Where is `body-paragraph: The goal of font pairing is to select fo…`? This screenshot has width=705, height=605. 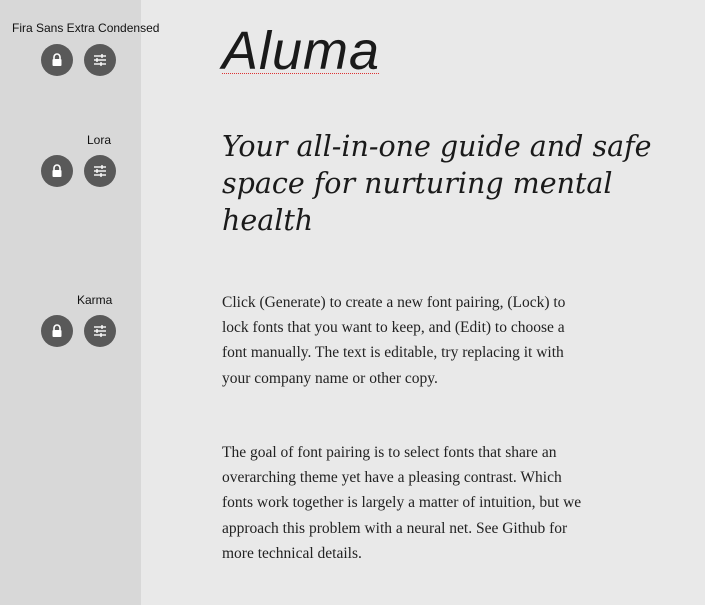 body-paragraph: The goal of font pairing is to select fo… is located at coordinates (402, 503).